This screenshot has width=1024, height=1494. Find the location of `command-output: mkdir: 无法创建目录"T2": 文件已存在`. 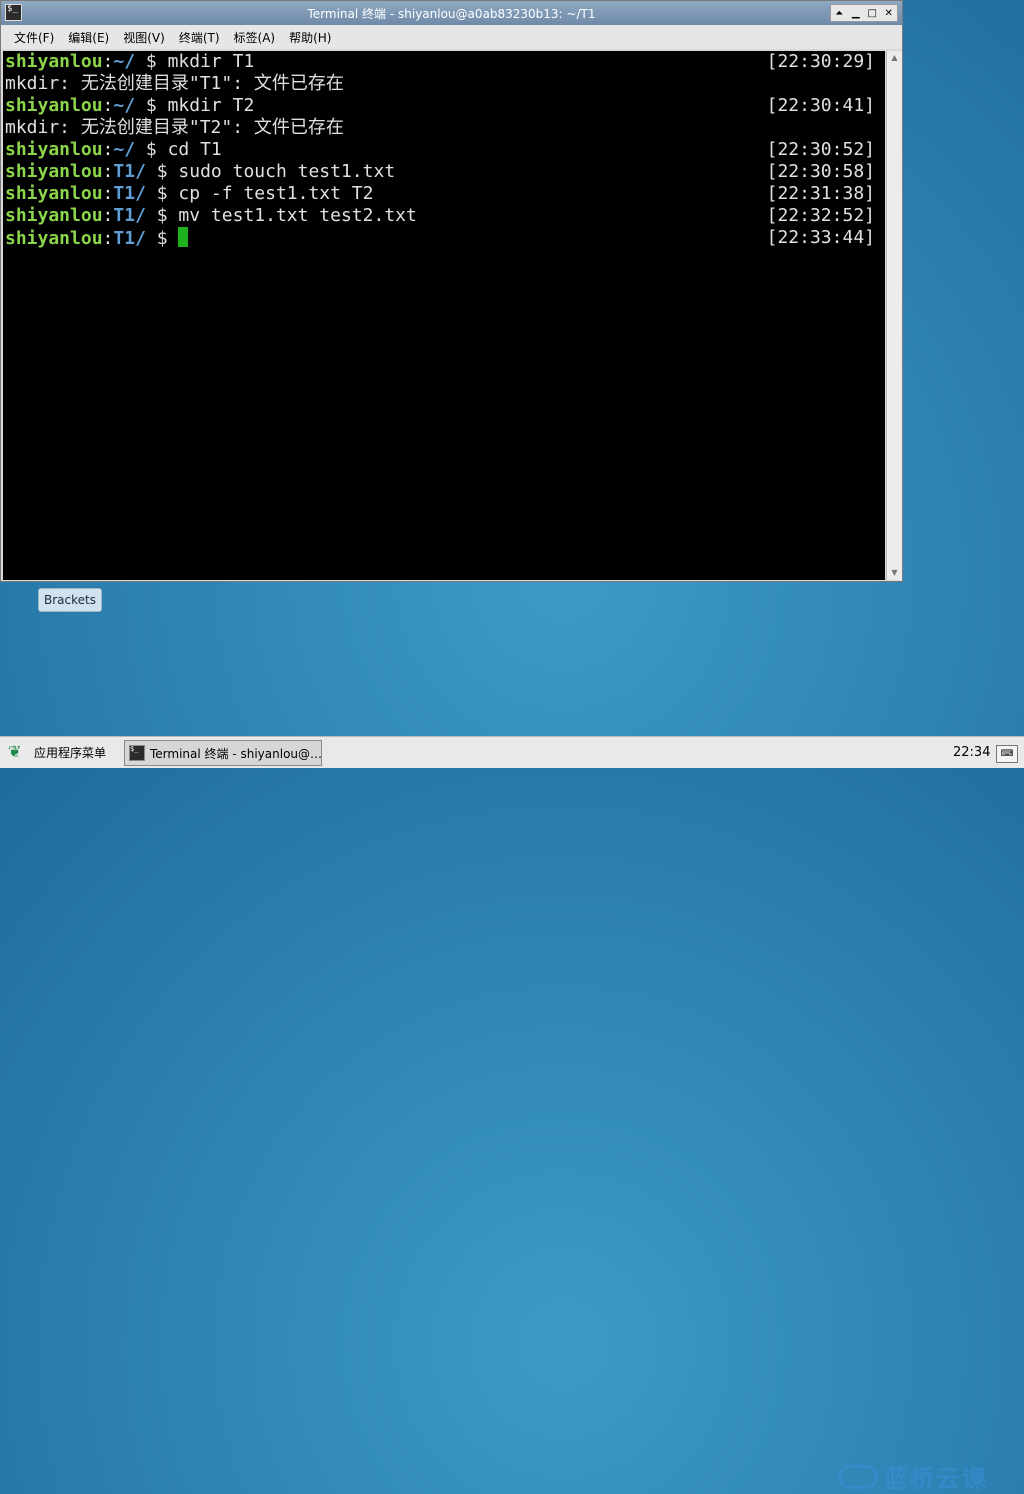

command-output: mkdir: 无法创建目录"T2": 文件已存在 is located at coordinates (174, 127).